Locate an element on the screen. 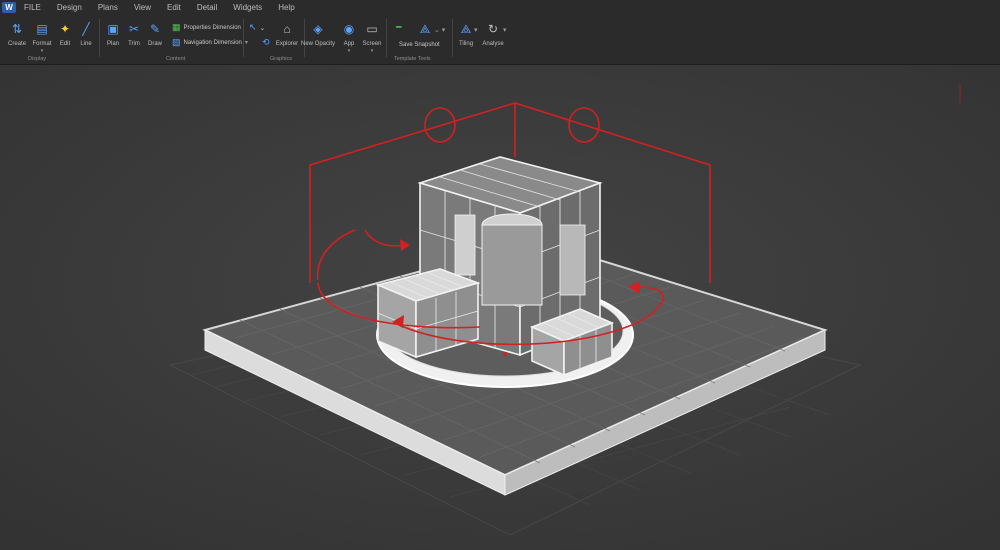 This screenshot has height=550, width=1000. plan-view-icon: ▣ is located at coordinates (113, 29).